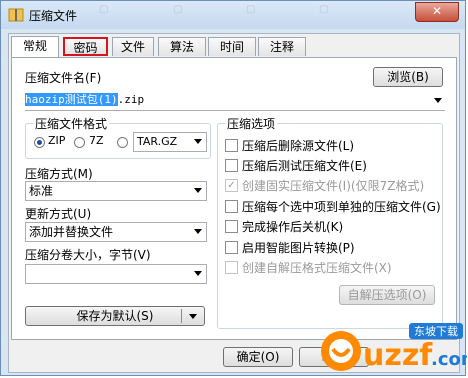  I want to click on archive-name-extension: .zip, so click(131, 99).